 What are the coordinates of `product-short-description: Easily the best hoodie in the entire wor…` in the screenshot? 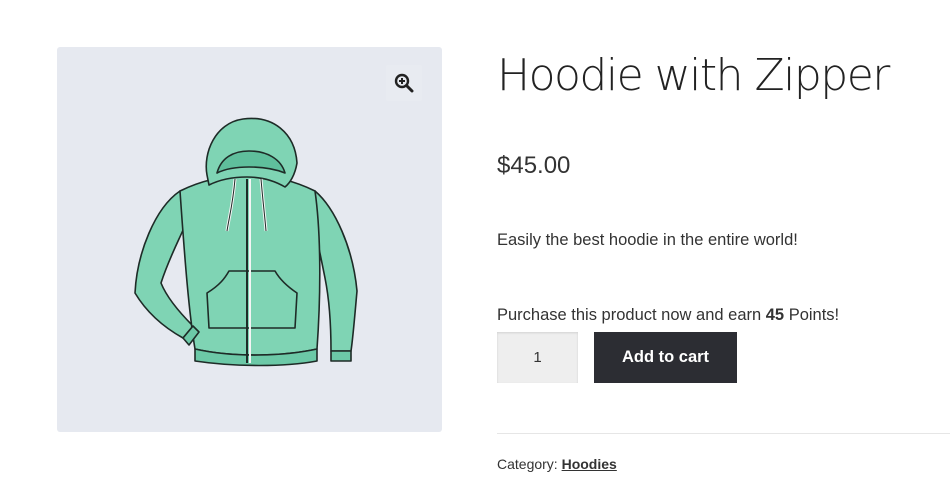 It's located at (647, 240).